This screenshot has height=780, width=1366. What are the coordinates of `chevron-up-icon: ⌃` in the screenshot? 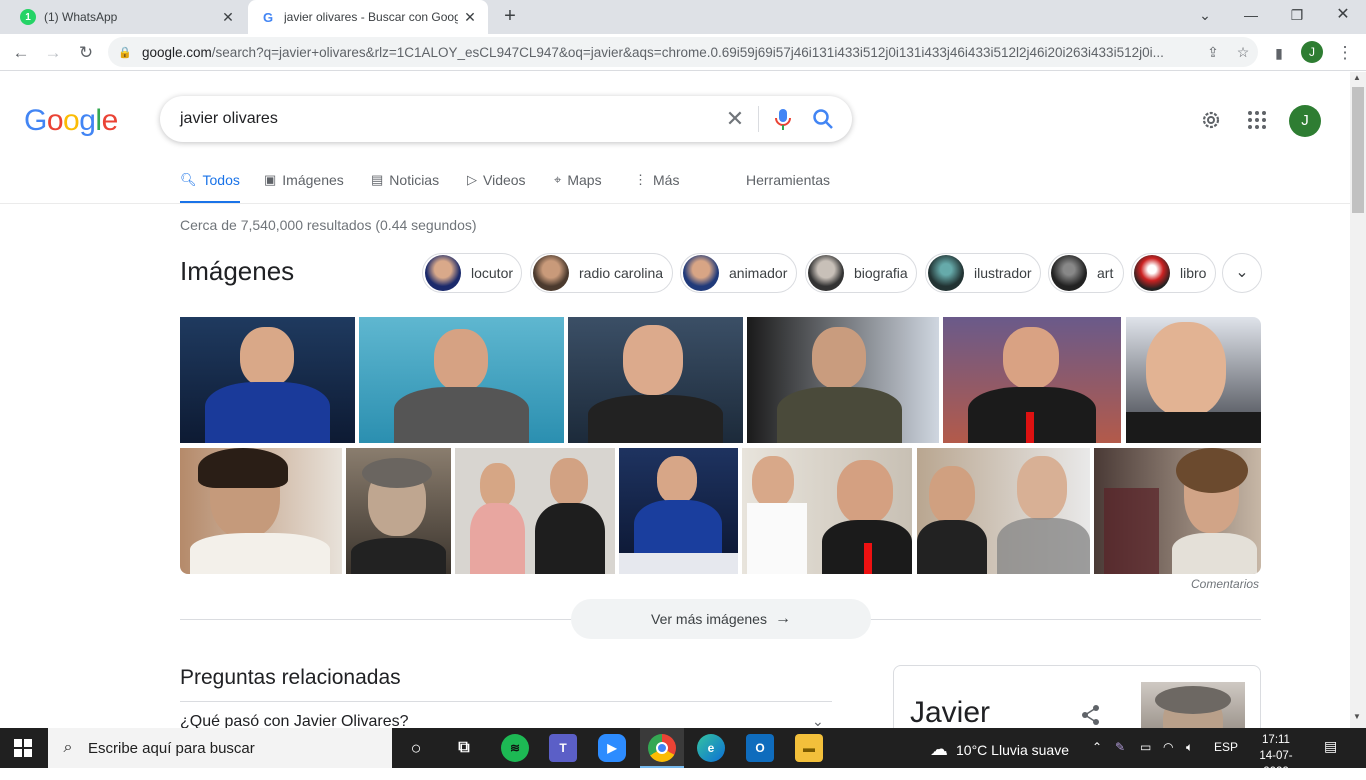 It's located at (1097, 747).